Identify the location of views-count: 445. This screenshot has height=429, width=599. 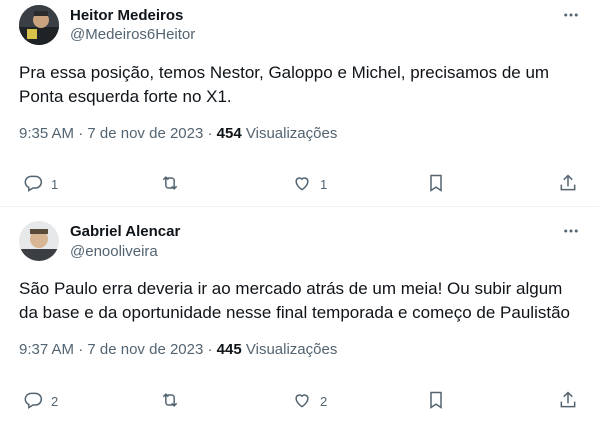
(229, 349).